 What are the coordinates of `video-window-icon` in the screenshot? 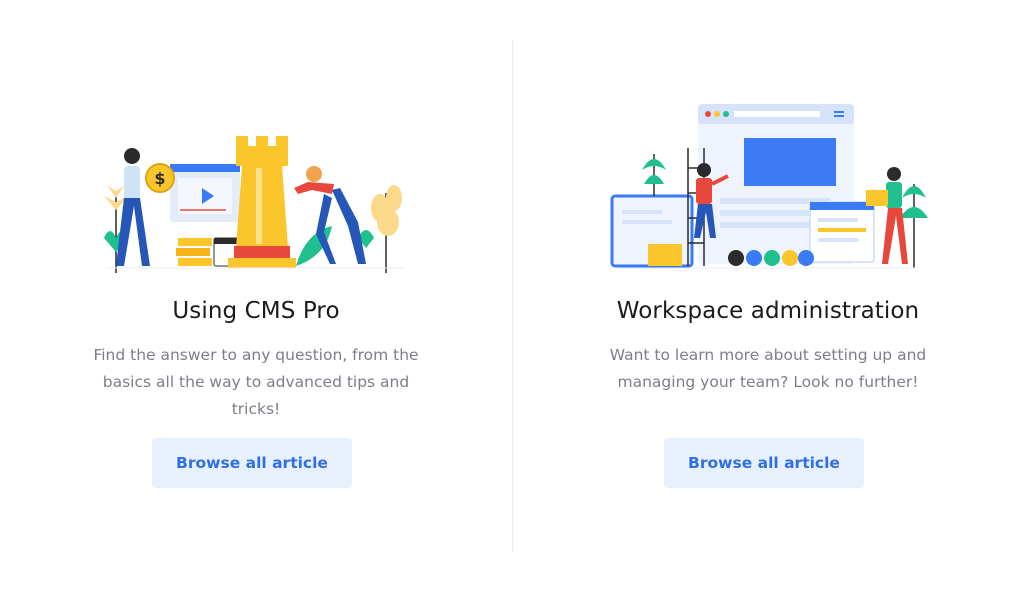 It's located at (205, 193).